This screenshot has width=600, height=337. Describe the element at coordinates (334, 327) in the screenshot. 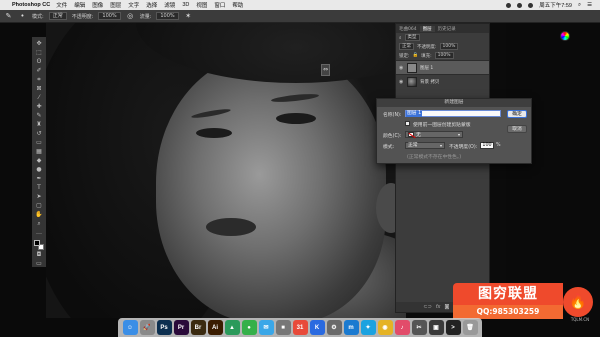

I see `settings-icon: ⚙` at that location.